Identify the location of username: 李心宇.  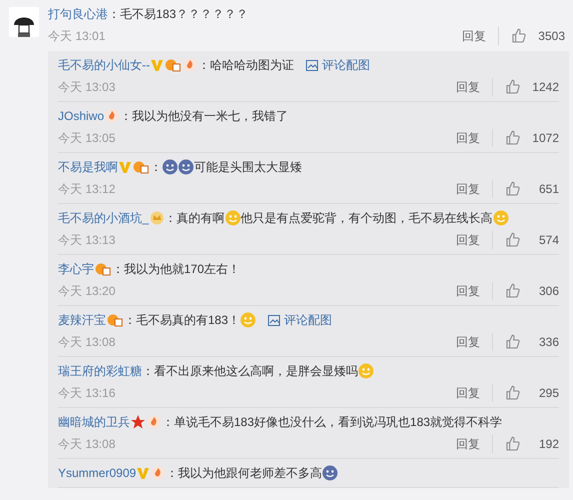
(76, 269).